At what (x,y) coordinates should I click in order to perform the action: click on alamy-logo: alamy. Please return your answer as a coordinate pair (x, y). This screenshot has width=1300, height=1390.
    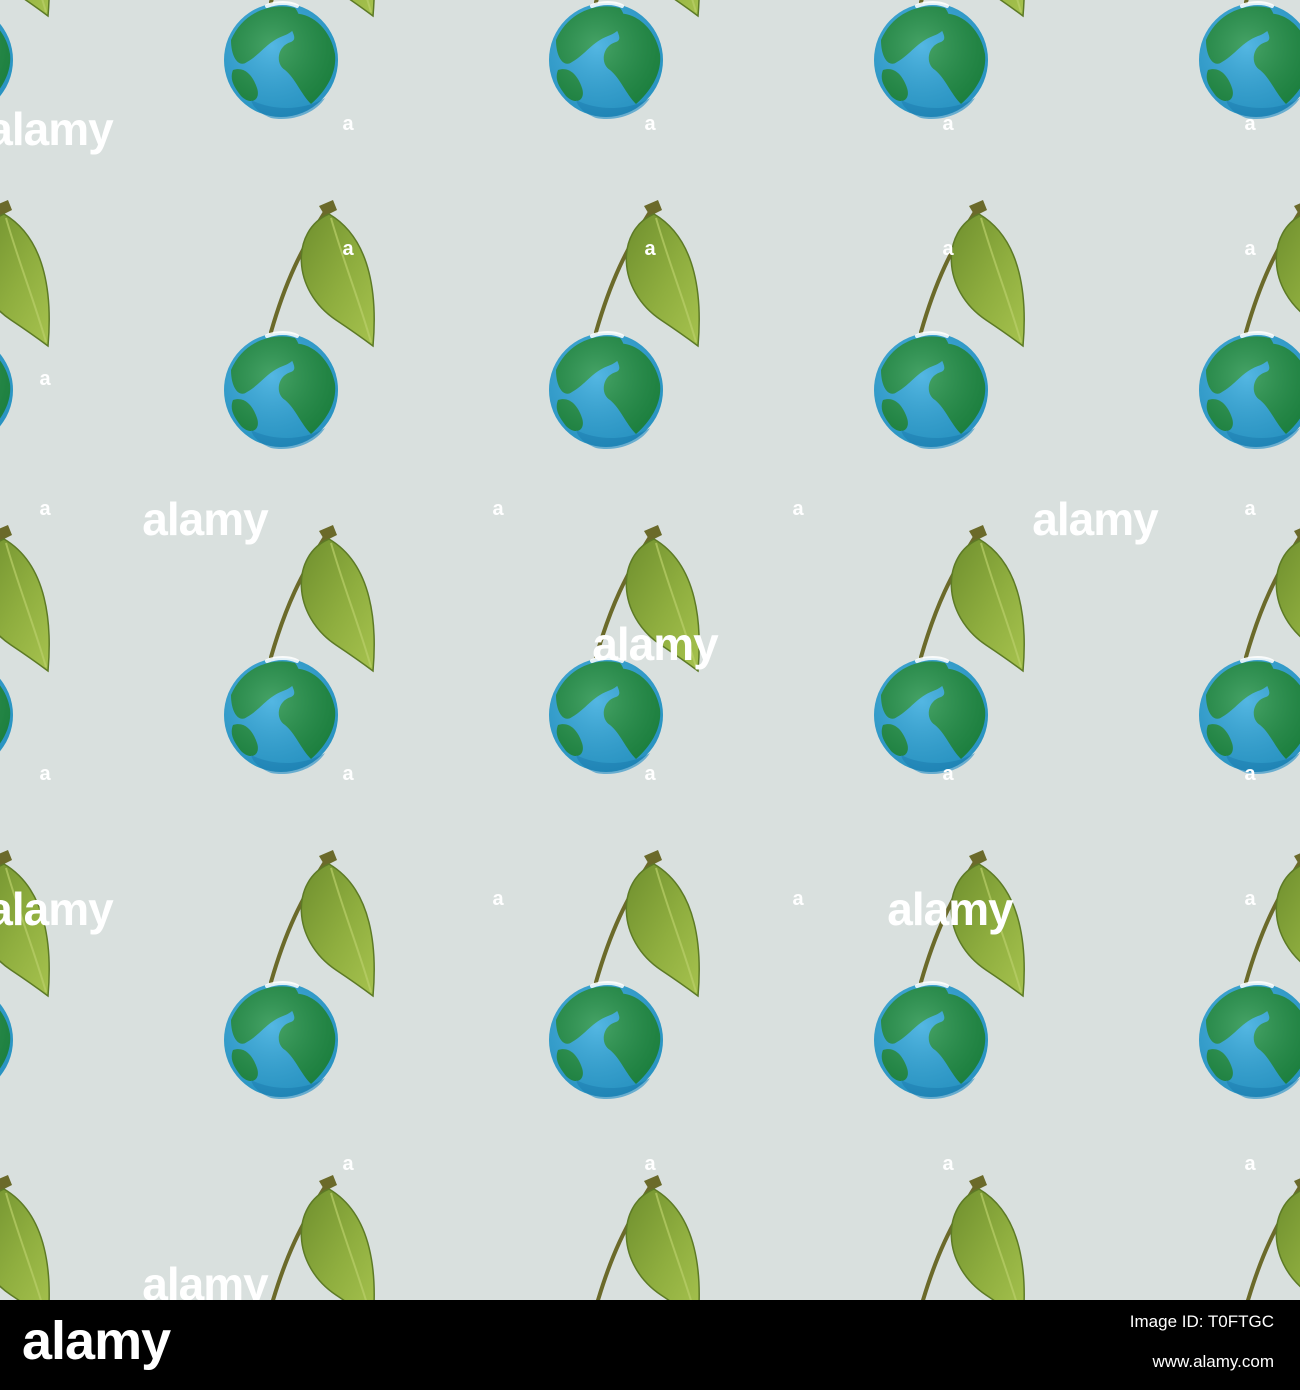
    Looking at the image, I should click on (96, 1341).